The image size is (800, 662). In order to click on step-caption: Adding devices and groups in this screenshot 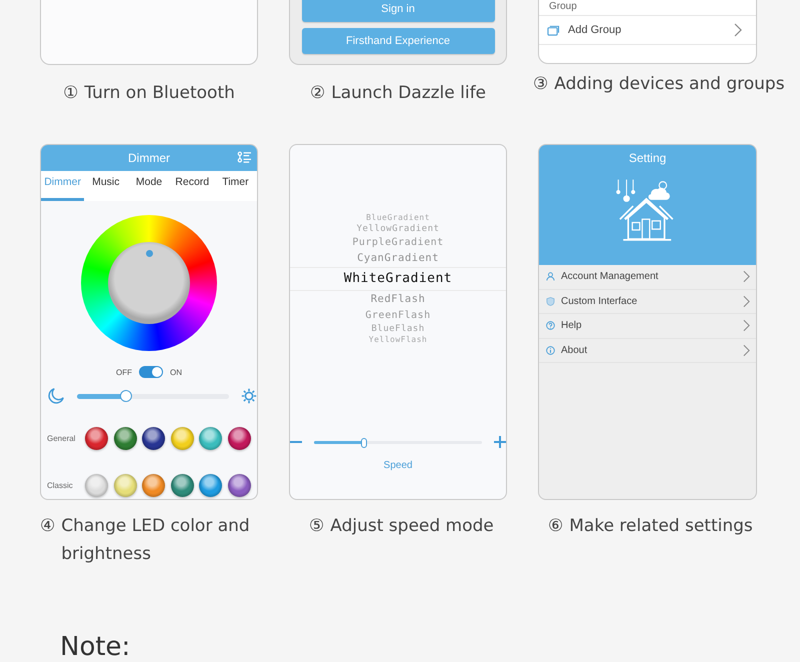, I will do `click(669, 84)`.